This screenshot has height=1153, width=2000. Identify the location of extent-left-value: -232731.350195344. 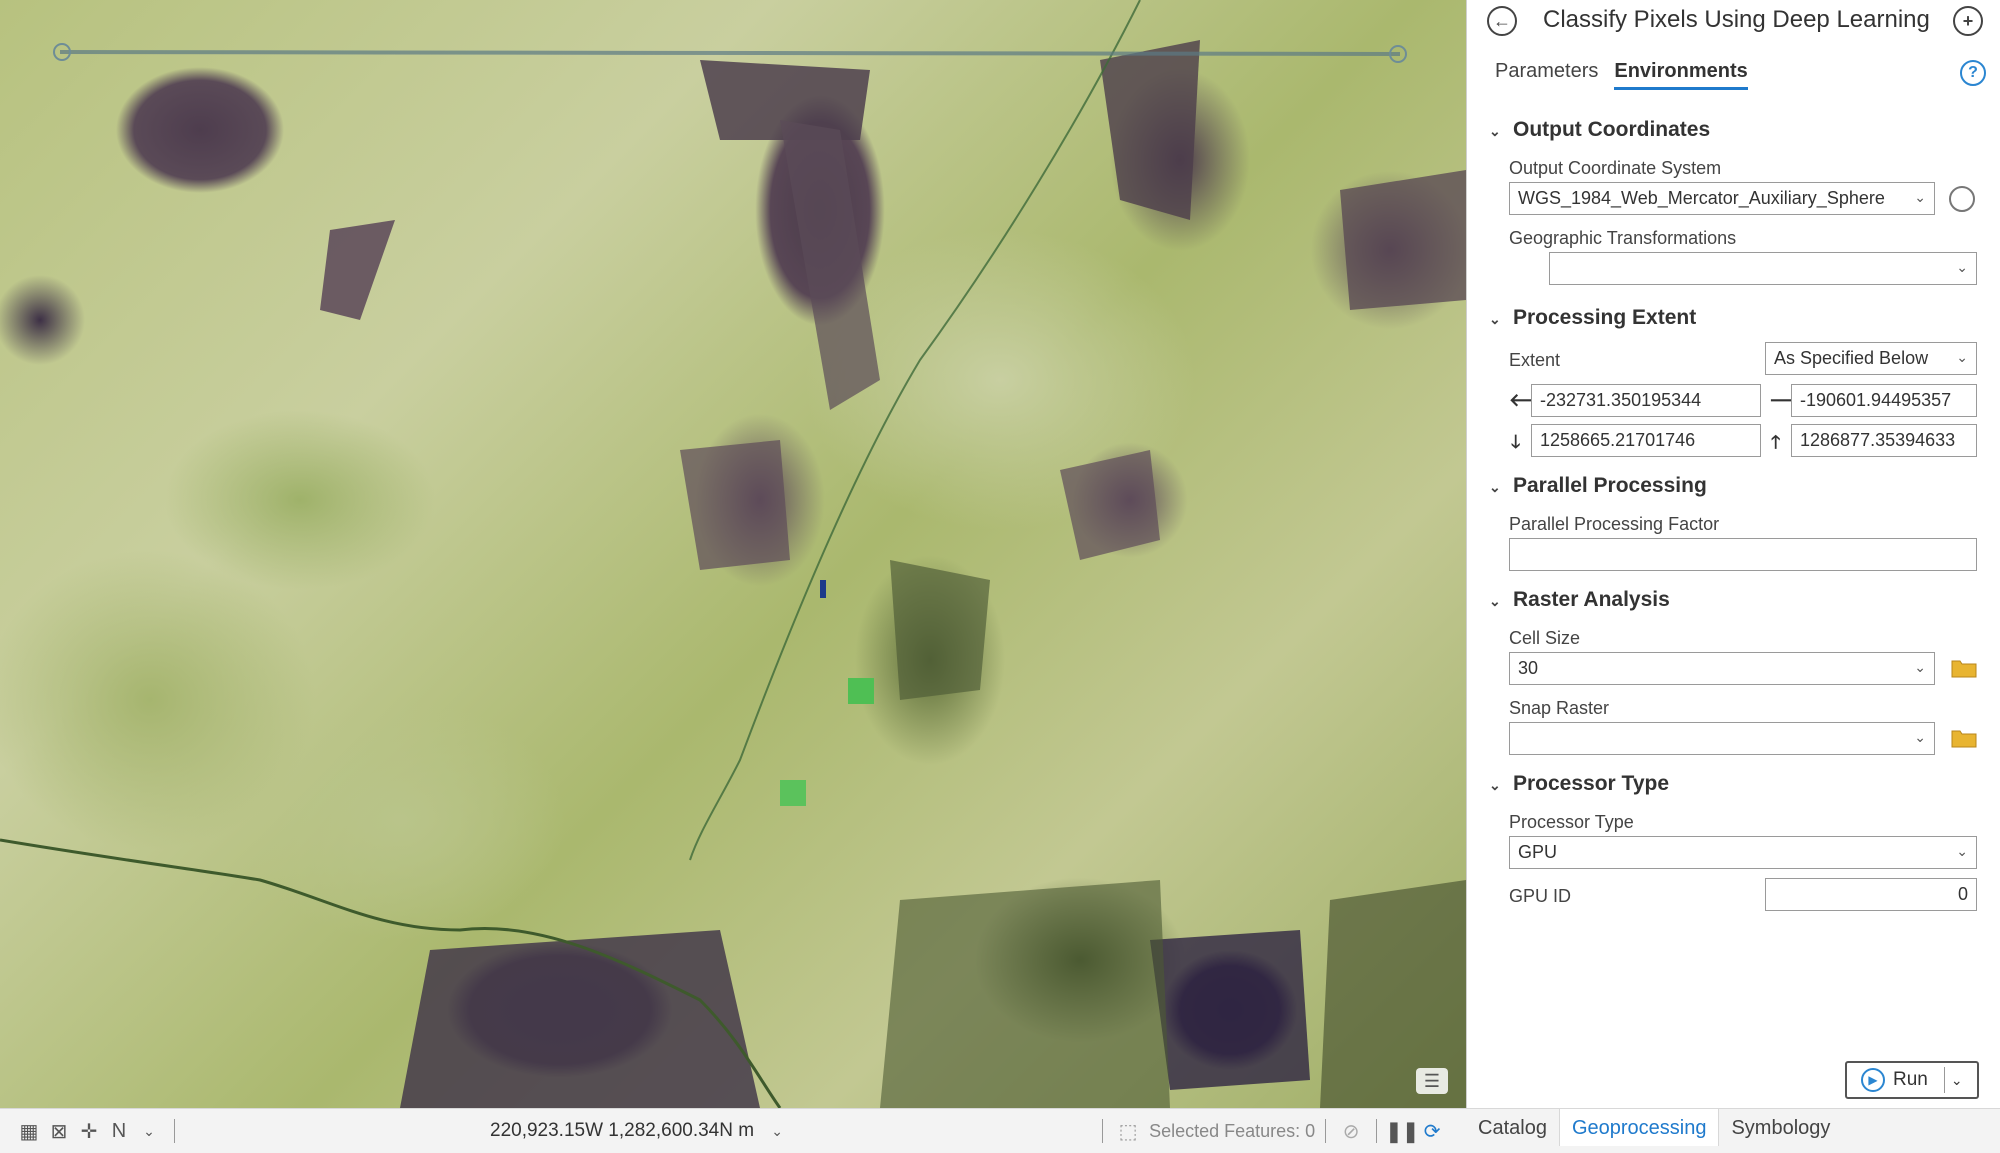
(1621, 400).